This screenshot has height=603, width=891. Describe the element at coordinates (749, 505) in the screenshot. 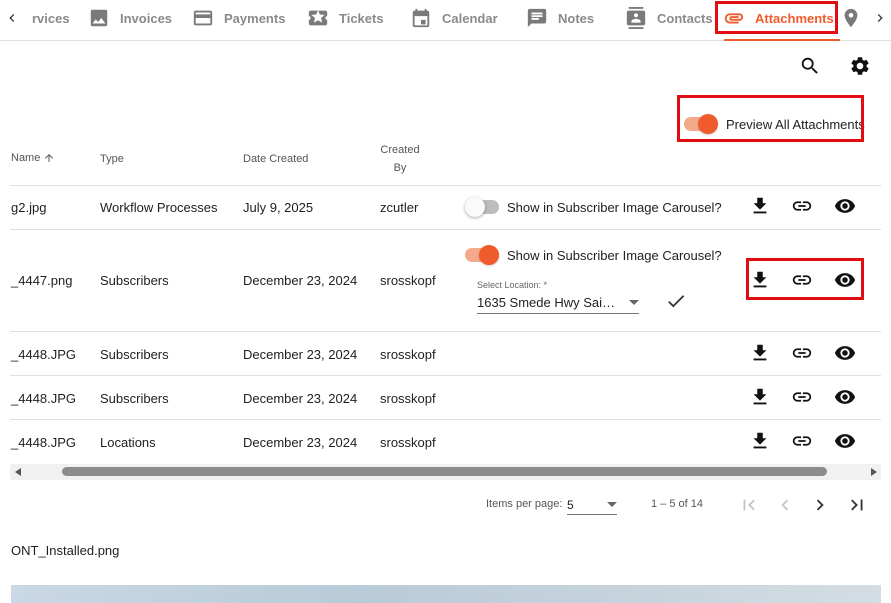

I see `first-page-button` at that location.